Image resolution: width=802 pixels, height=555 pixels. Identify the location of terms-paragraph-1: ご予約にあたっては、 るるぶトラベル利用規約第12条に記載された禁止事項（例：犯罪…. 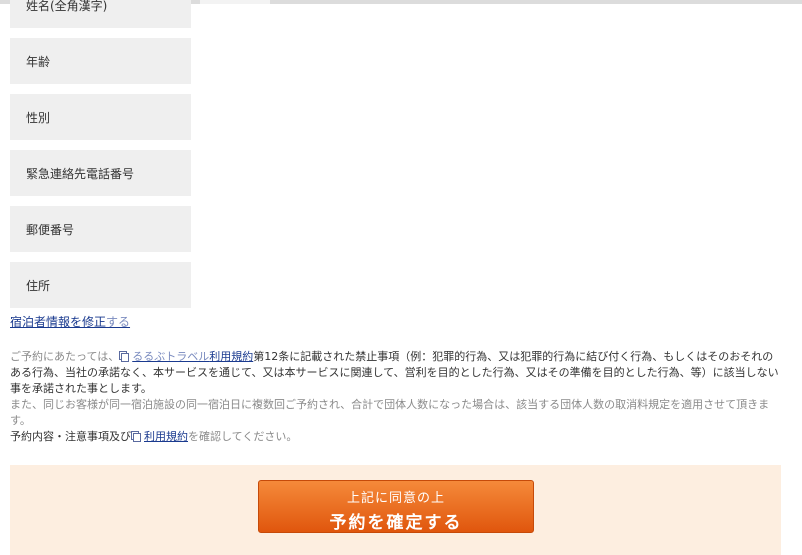
(395, 373).